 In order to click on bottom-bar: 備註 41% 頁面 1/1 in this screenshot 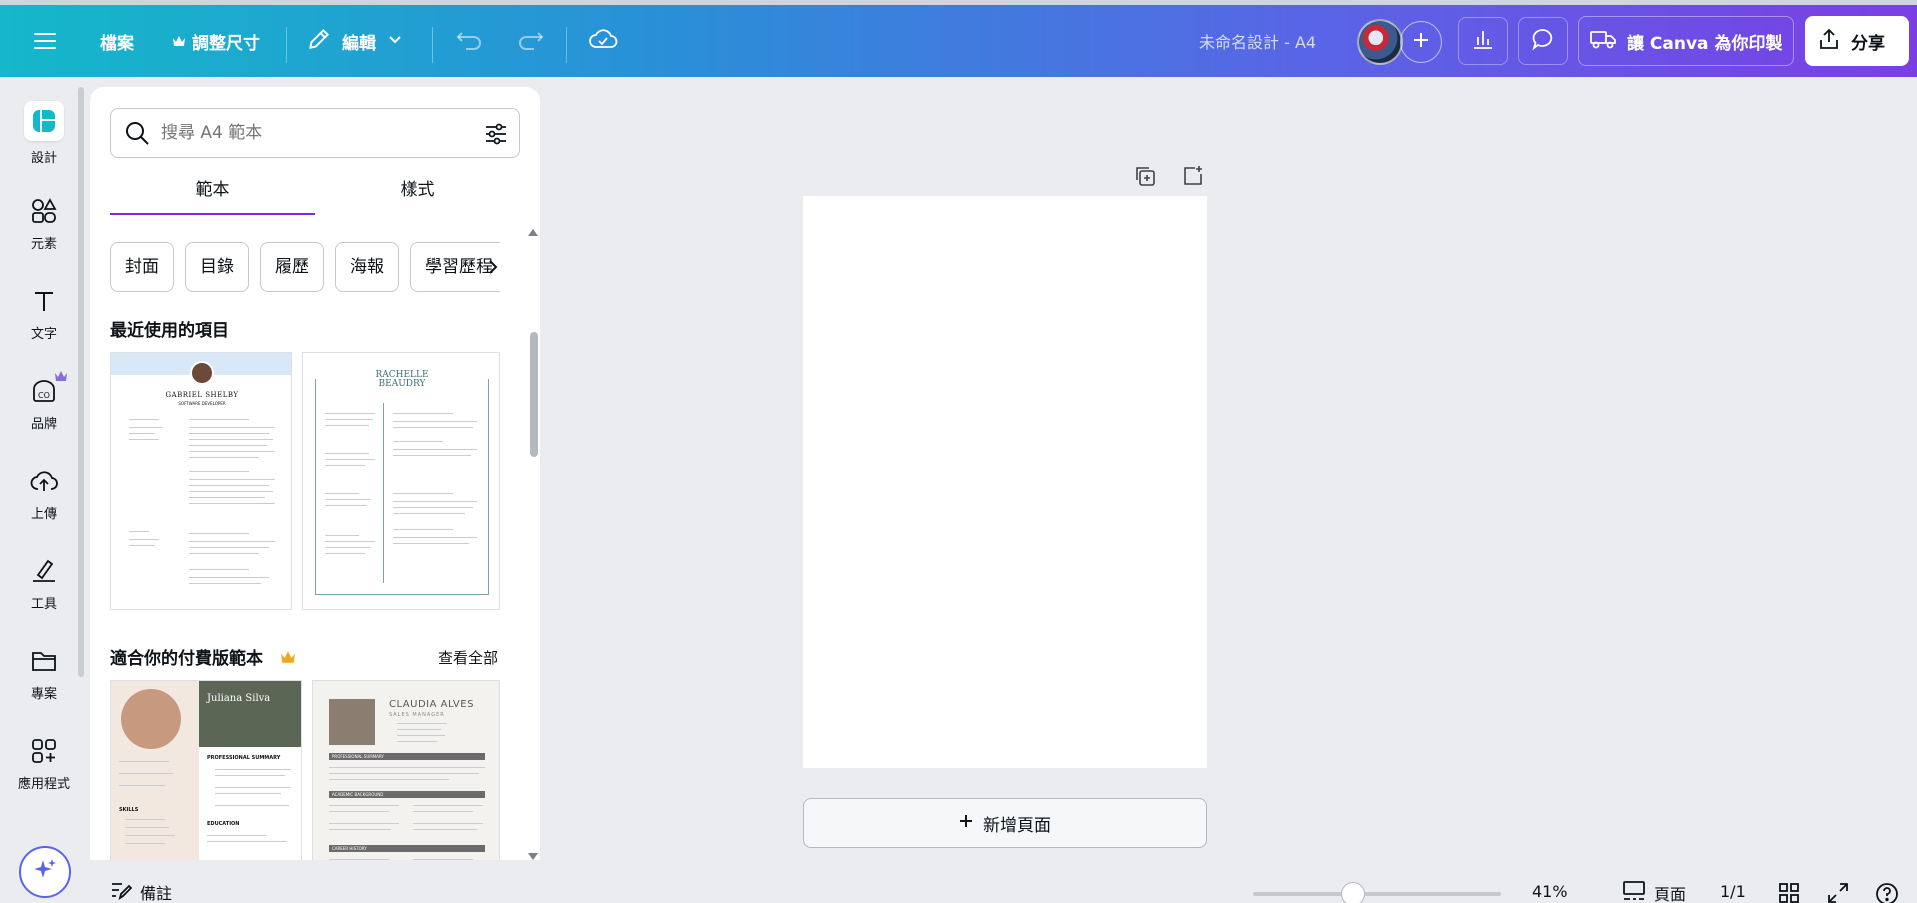, I will do `click(1003, 886)`.